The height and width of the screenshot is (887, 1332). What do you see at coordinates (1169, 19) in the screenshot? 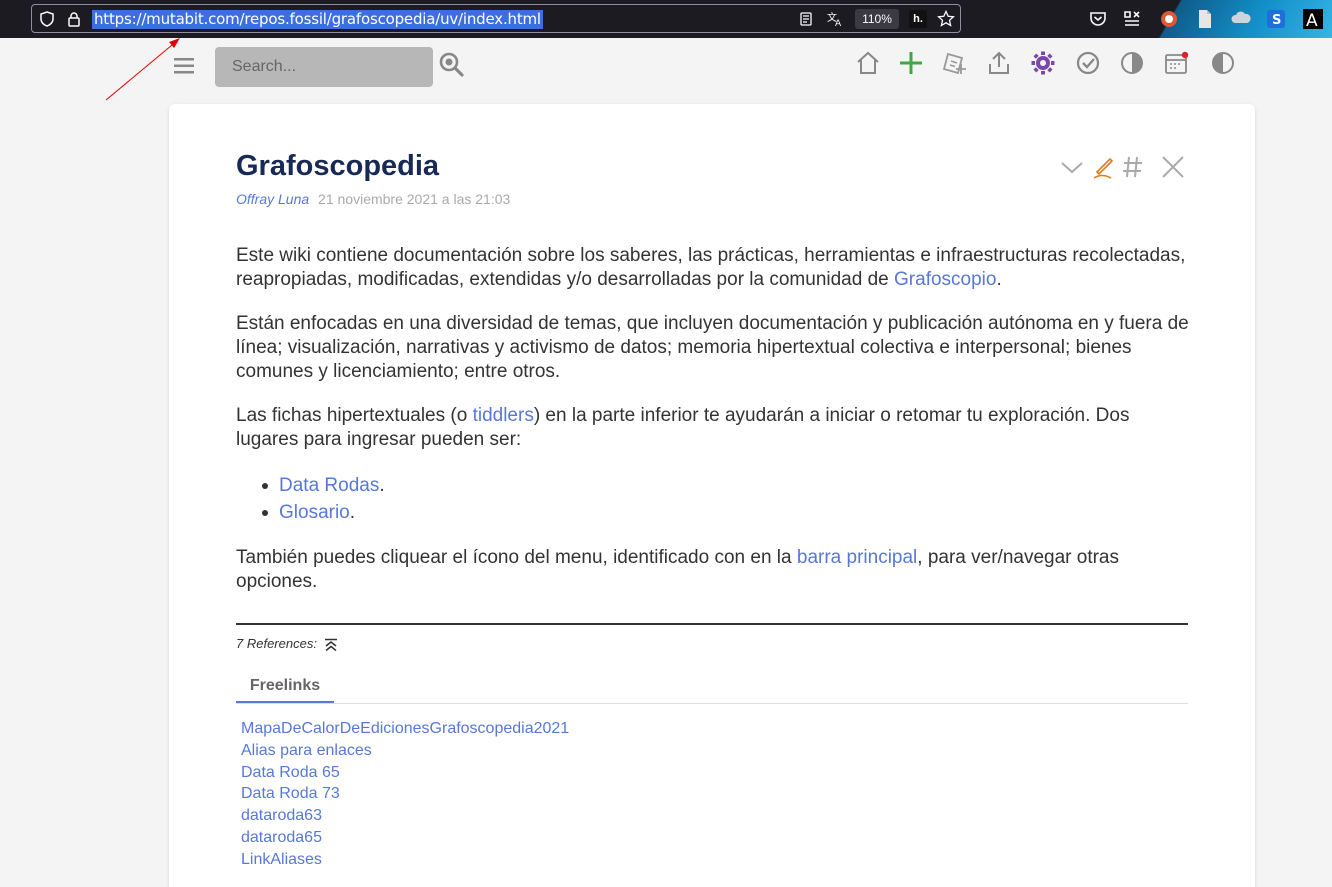
I see `duckduckgo-icon` at bounding box center [1169, 19].